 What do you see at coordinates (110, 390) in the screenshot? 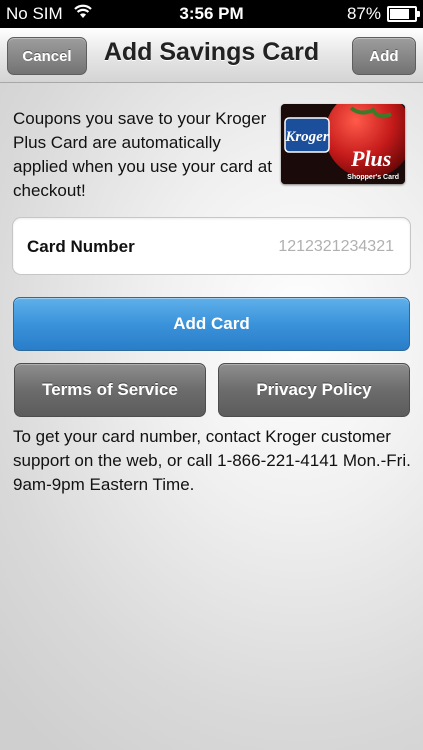
I see `terms-of-service-button: Terms of Service` at bounding box center [110, 390].